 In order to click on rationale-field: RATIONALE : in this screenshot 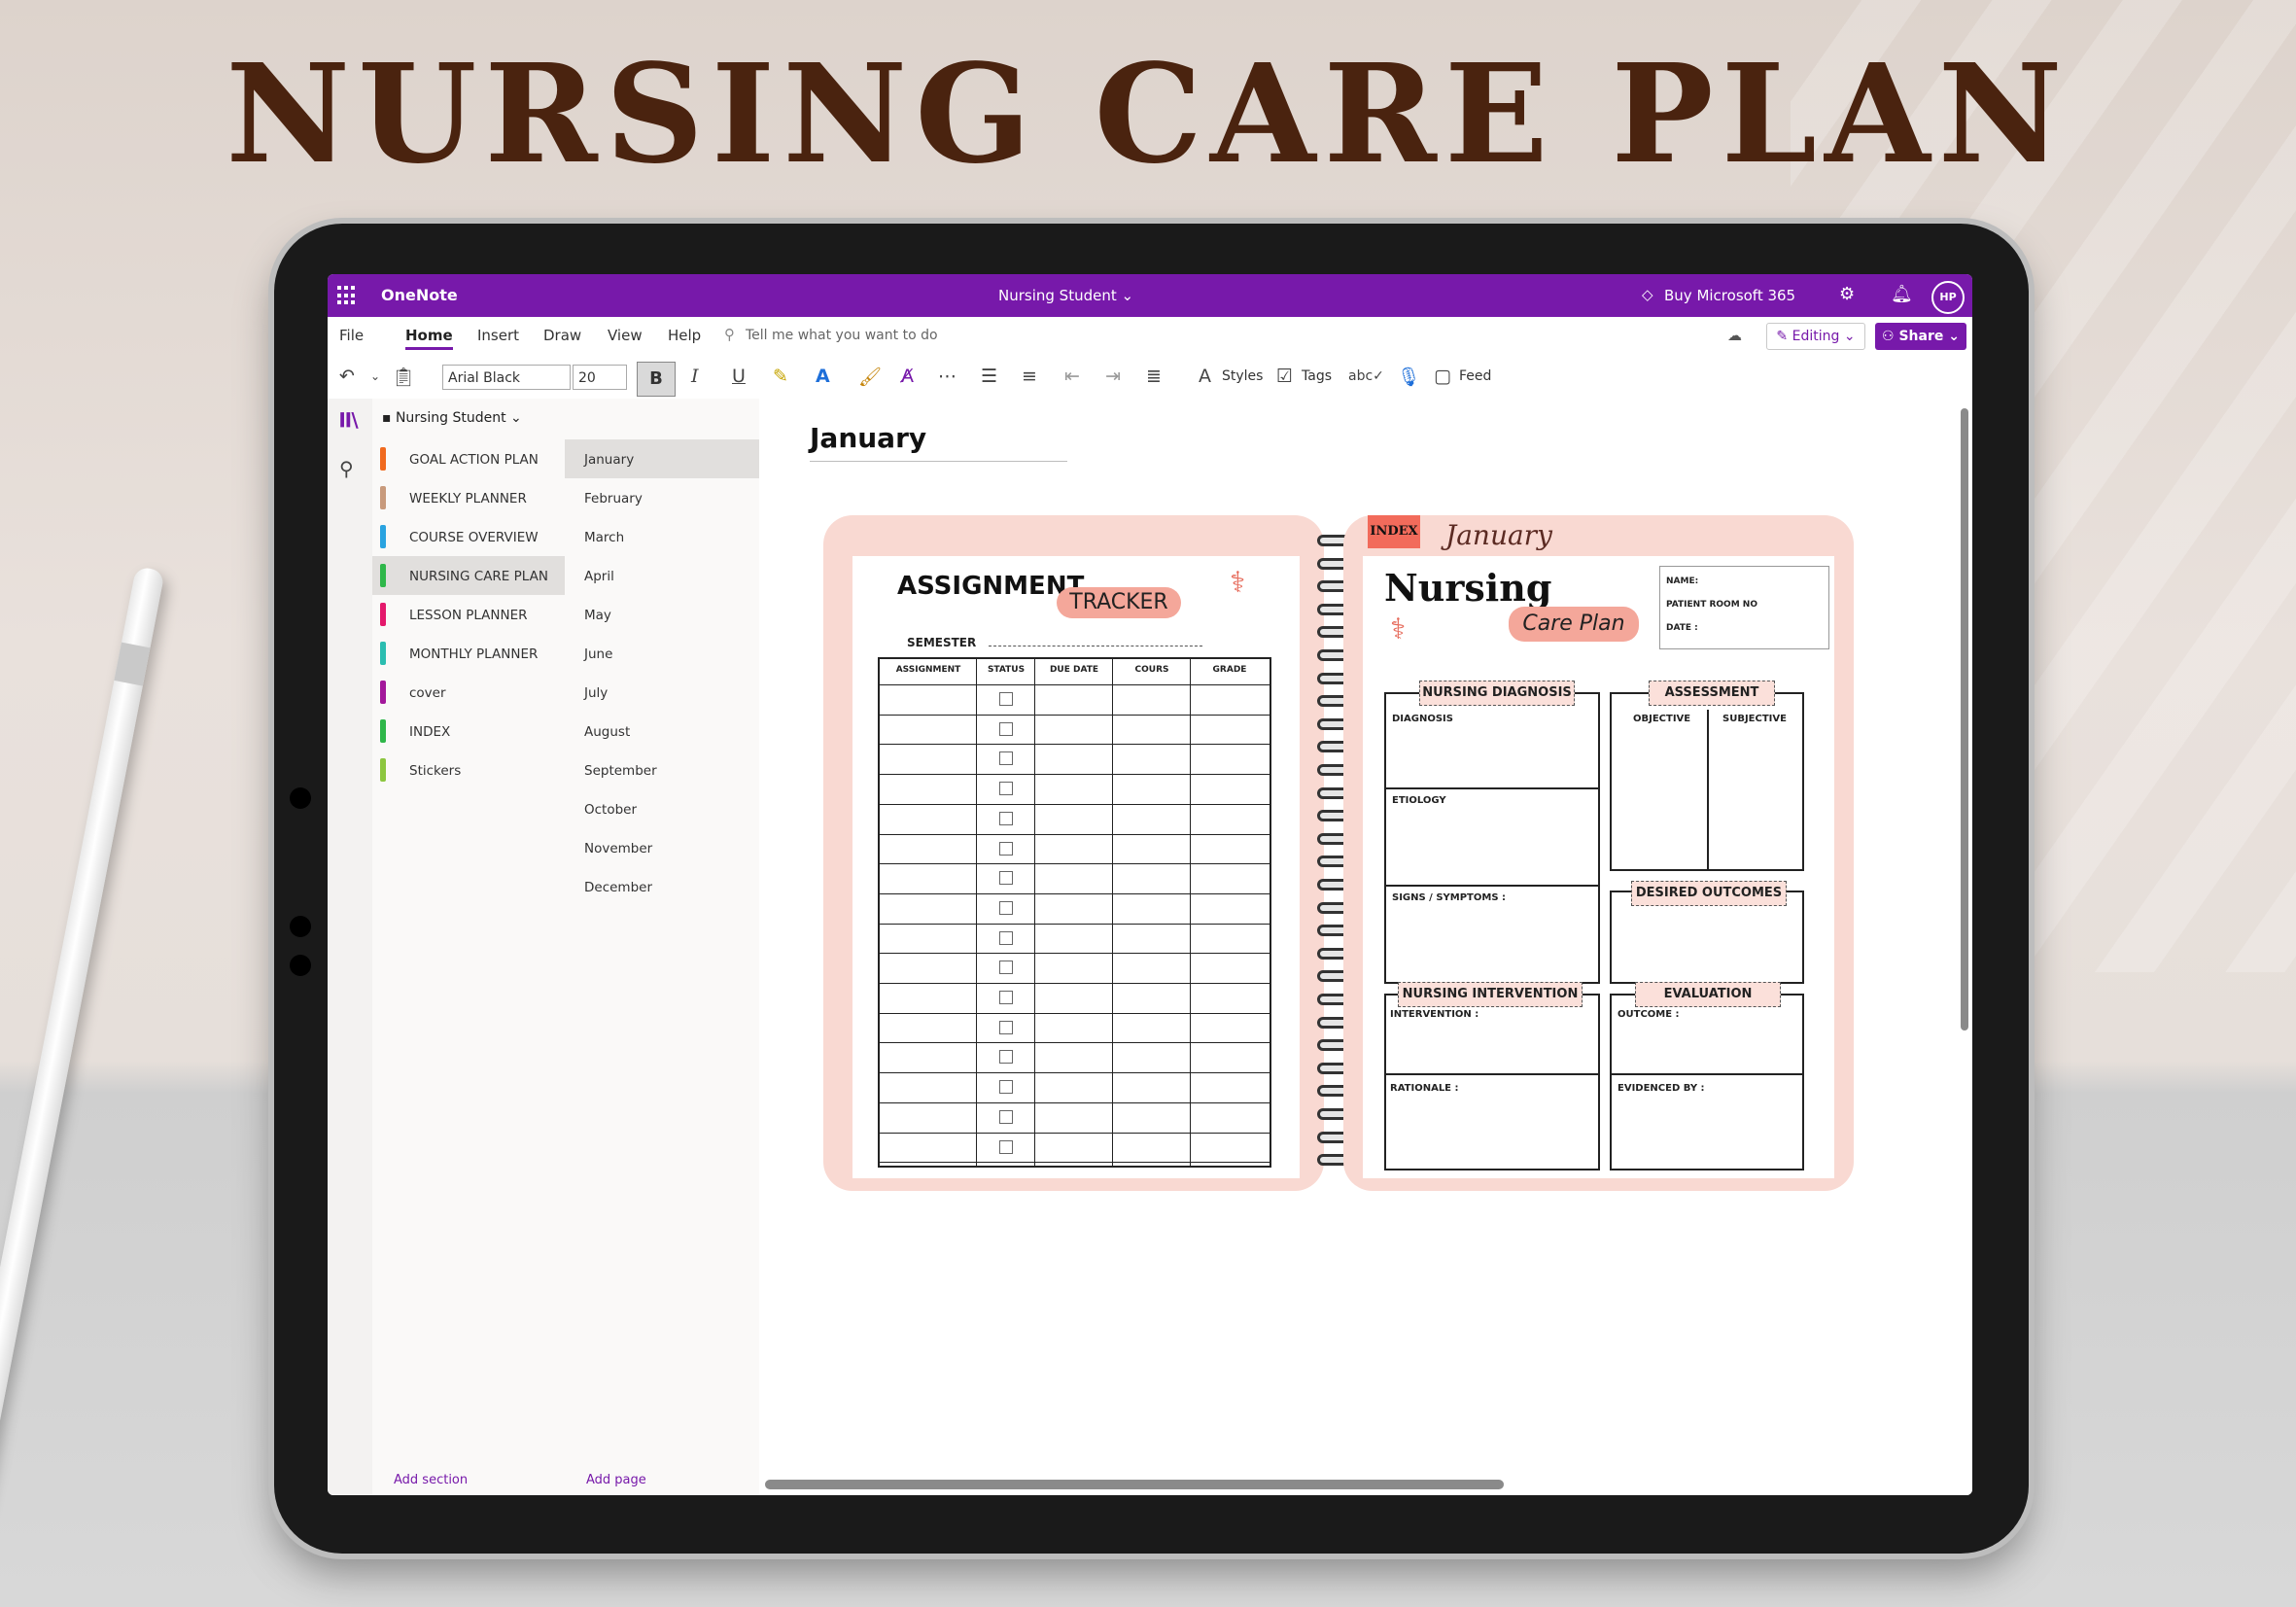, I will do `click(1424, 1089)`.